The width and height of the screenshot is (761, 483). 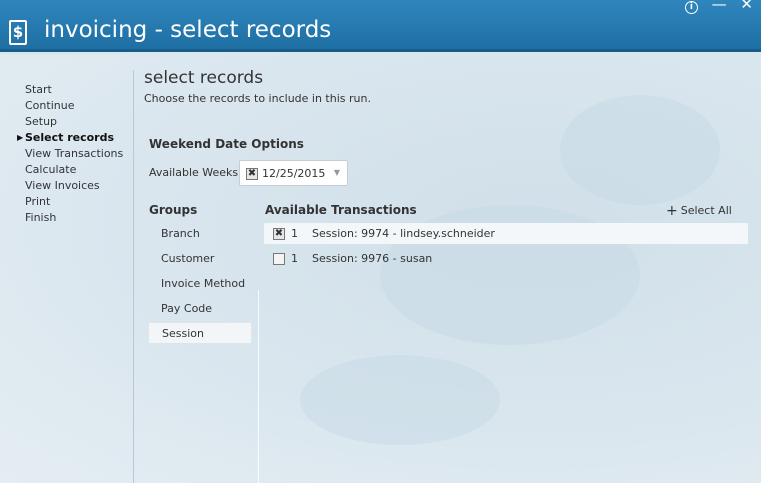 What do you see at coordinates (80, 90) in the screenshot?
I see `nav-item-start: Start` at bounding box center [80, 90].